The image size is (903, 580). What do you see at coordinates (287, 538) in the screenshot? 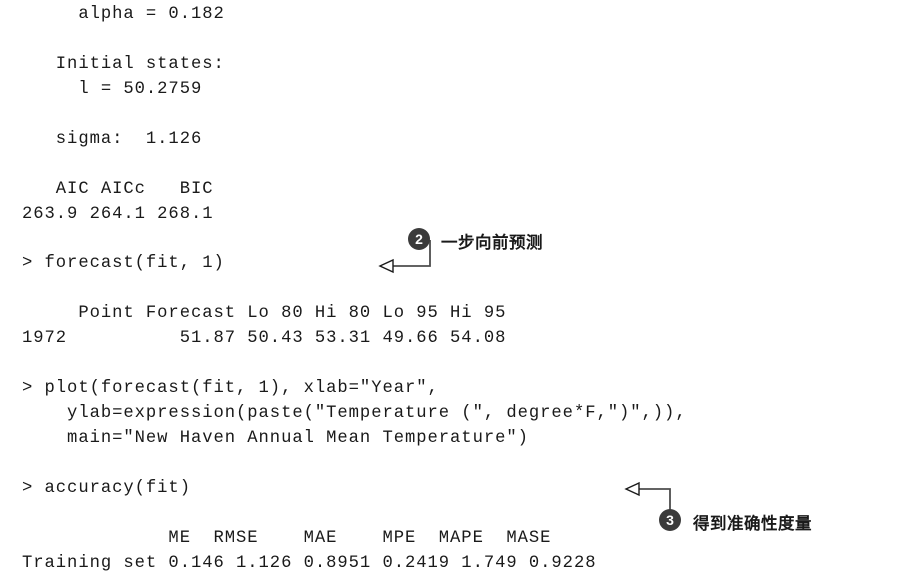
I see `console-accuracy-table-header: ME RMSE MAE MPE MAPE MASE` at bounding box center [287, 538].